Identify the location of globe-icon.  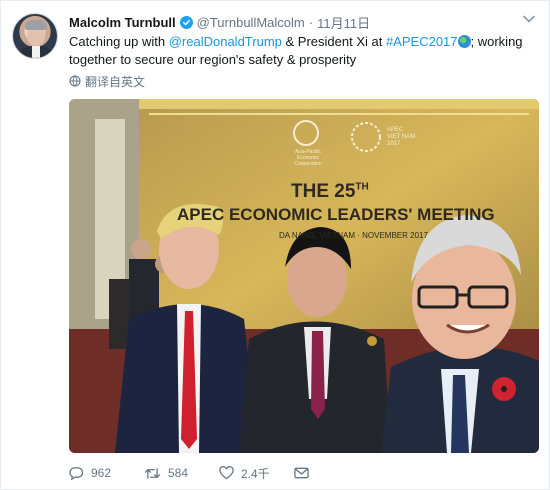
(464, 41).